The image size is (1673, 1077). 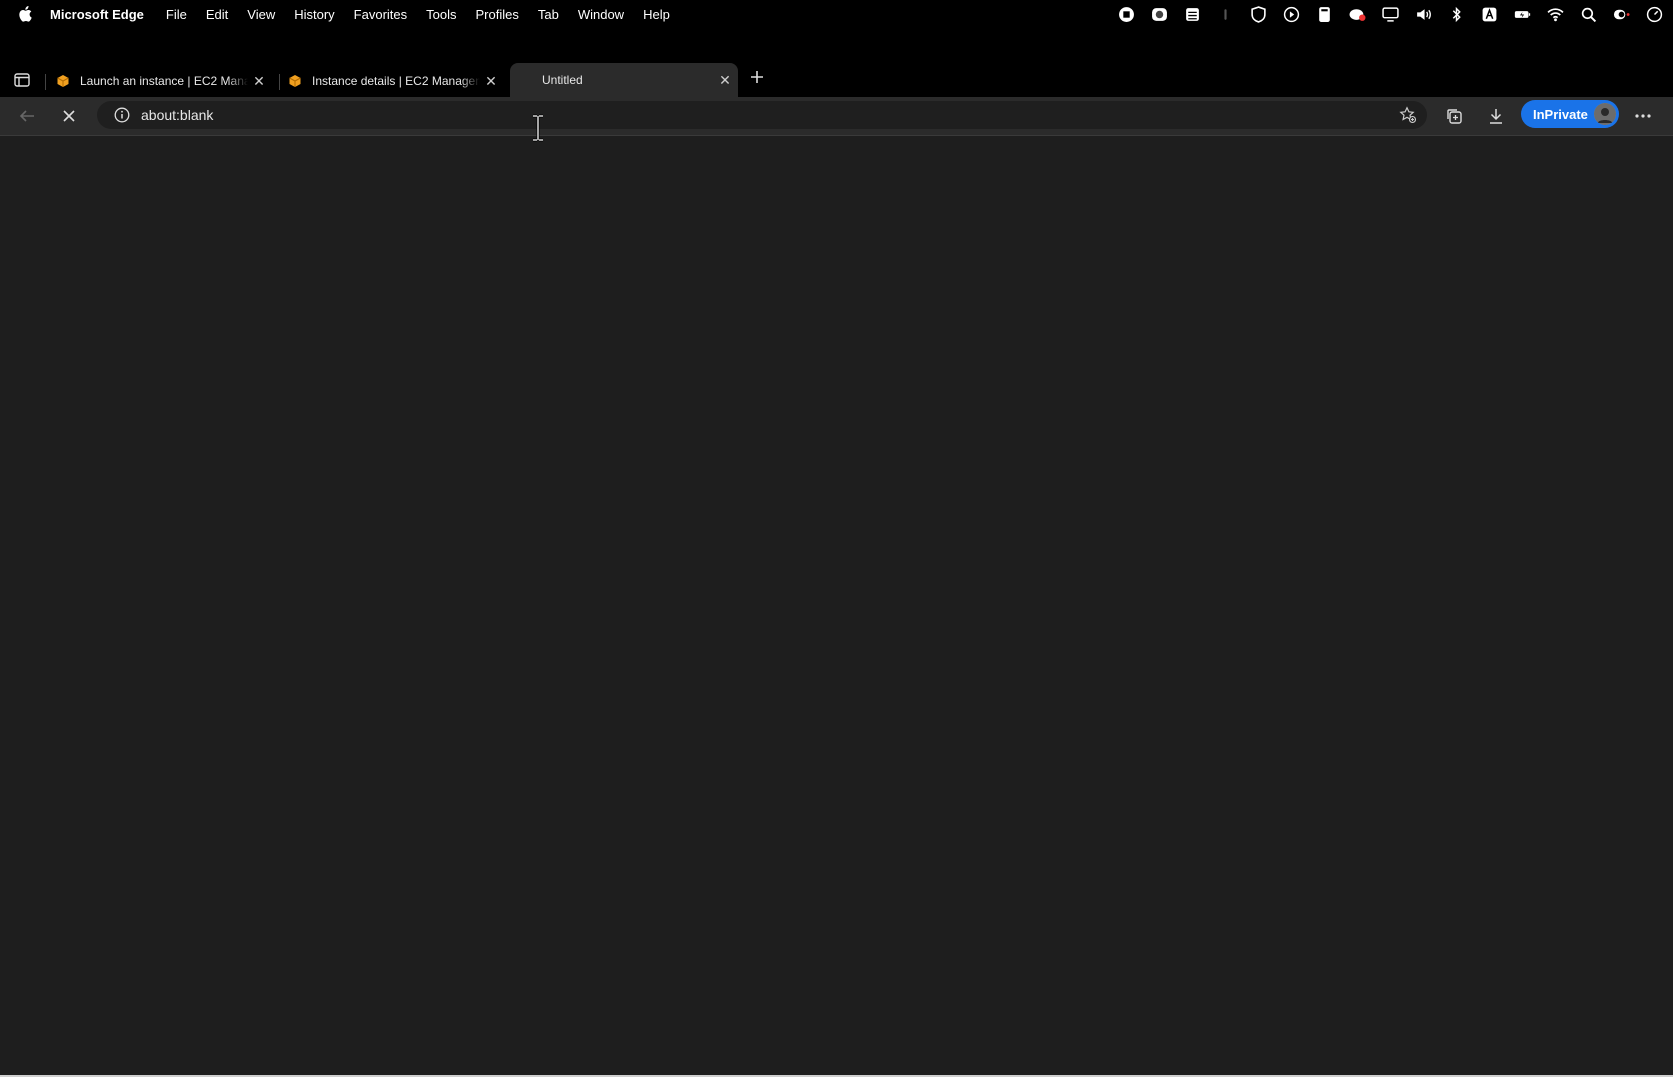 I want to click on menu-view: View, so click(x=261, y=14).